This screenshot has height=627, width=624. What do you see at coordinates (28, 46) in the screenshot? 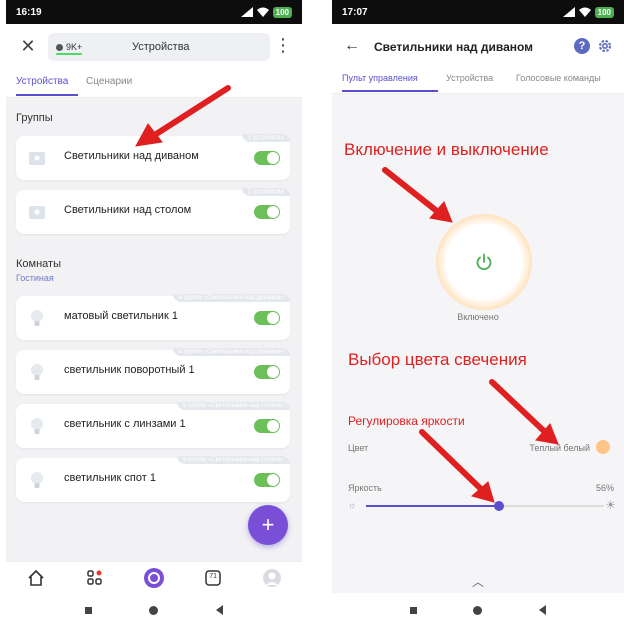
I see `close-icon: ✕` at bounding box center [28, 46].